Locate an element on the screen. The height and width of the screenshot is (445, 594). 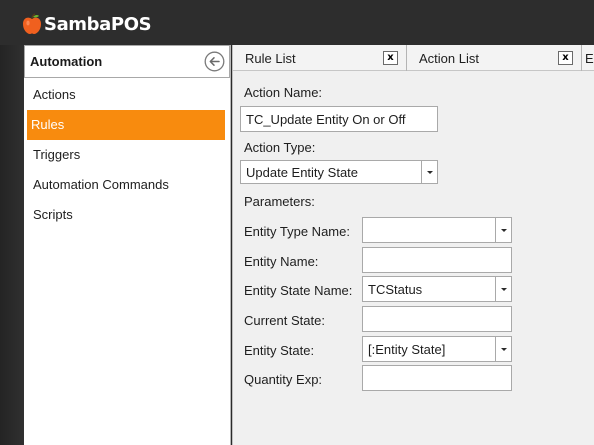
entity-state-name-value: TCStatus is located at coordinates (395, 289).